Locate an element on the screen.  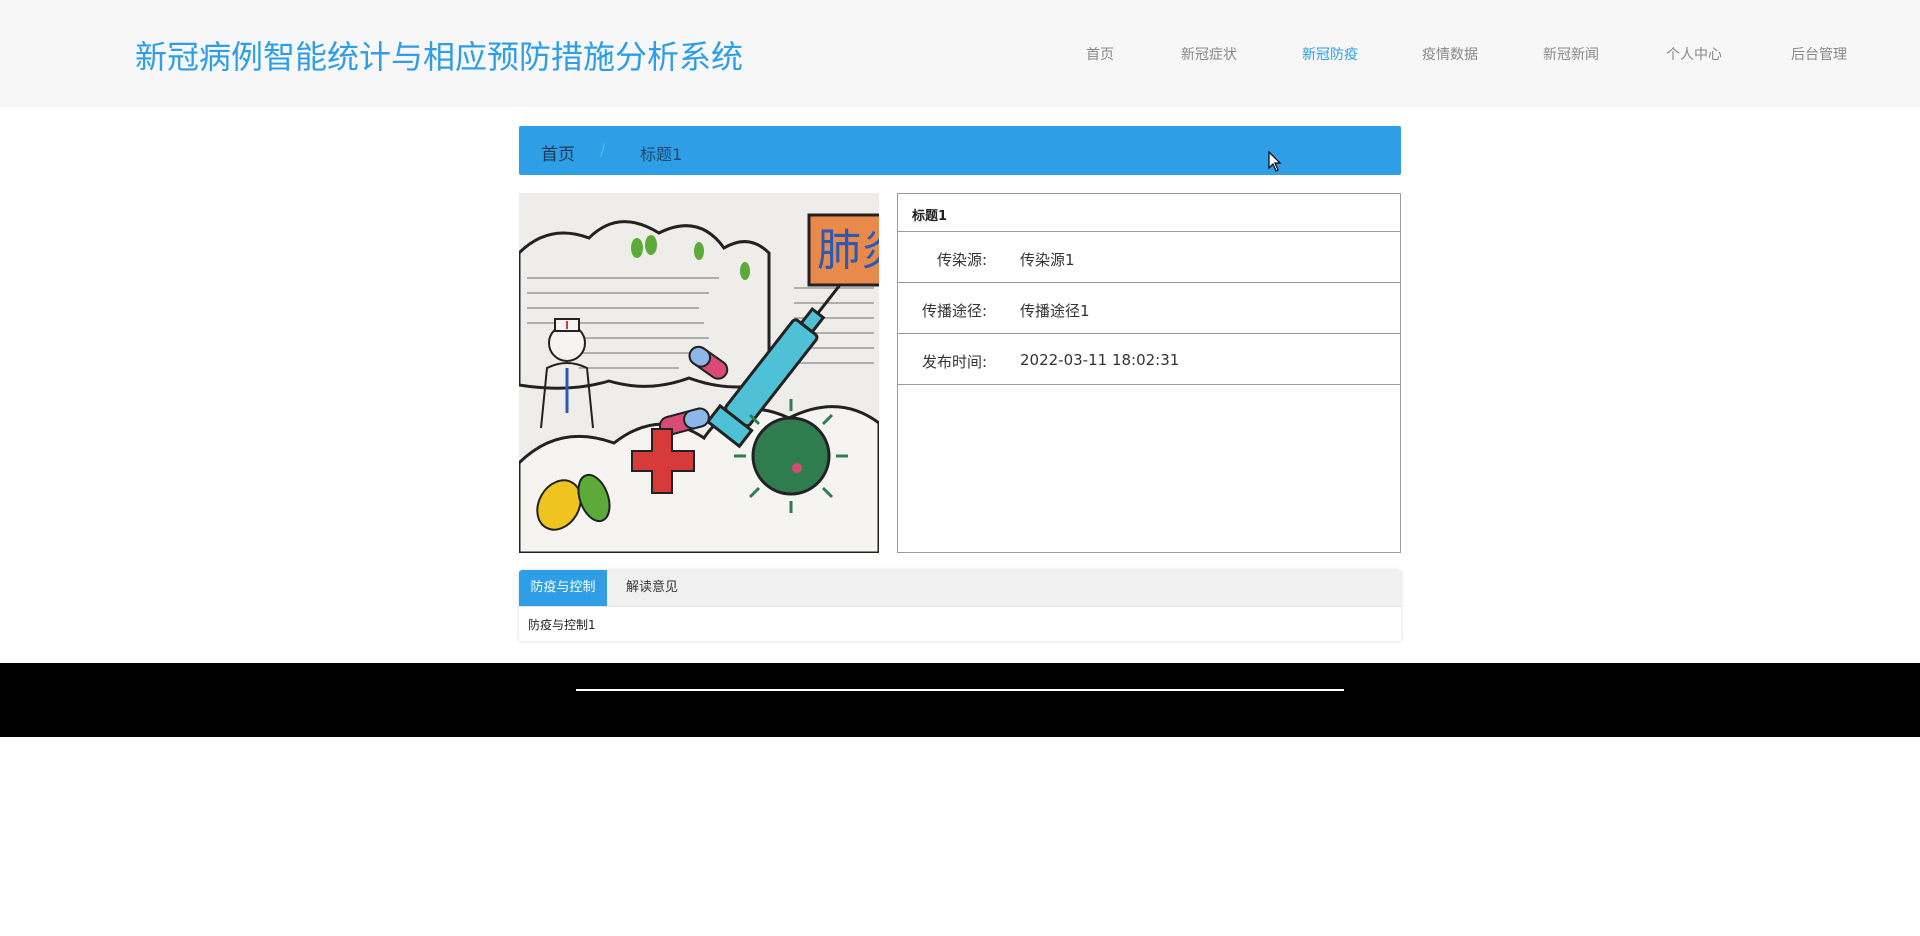
tab-interpretation: 解读意见 is located at coordinates (652, 588).